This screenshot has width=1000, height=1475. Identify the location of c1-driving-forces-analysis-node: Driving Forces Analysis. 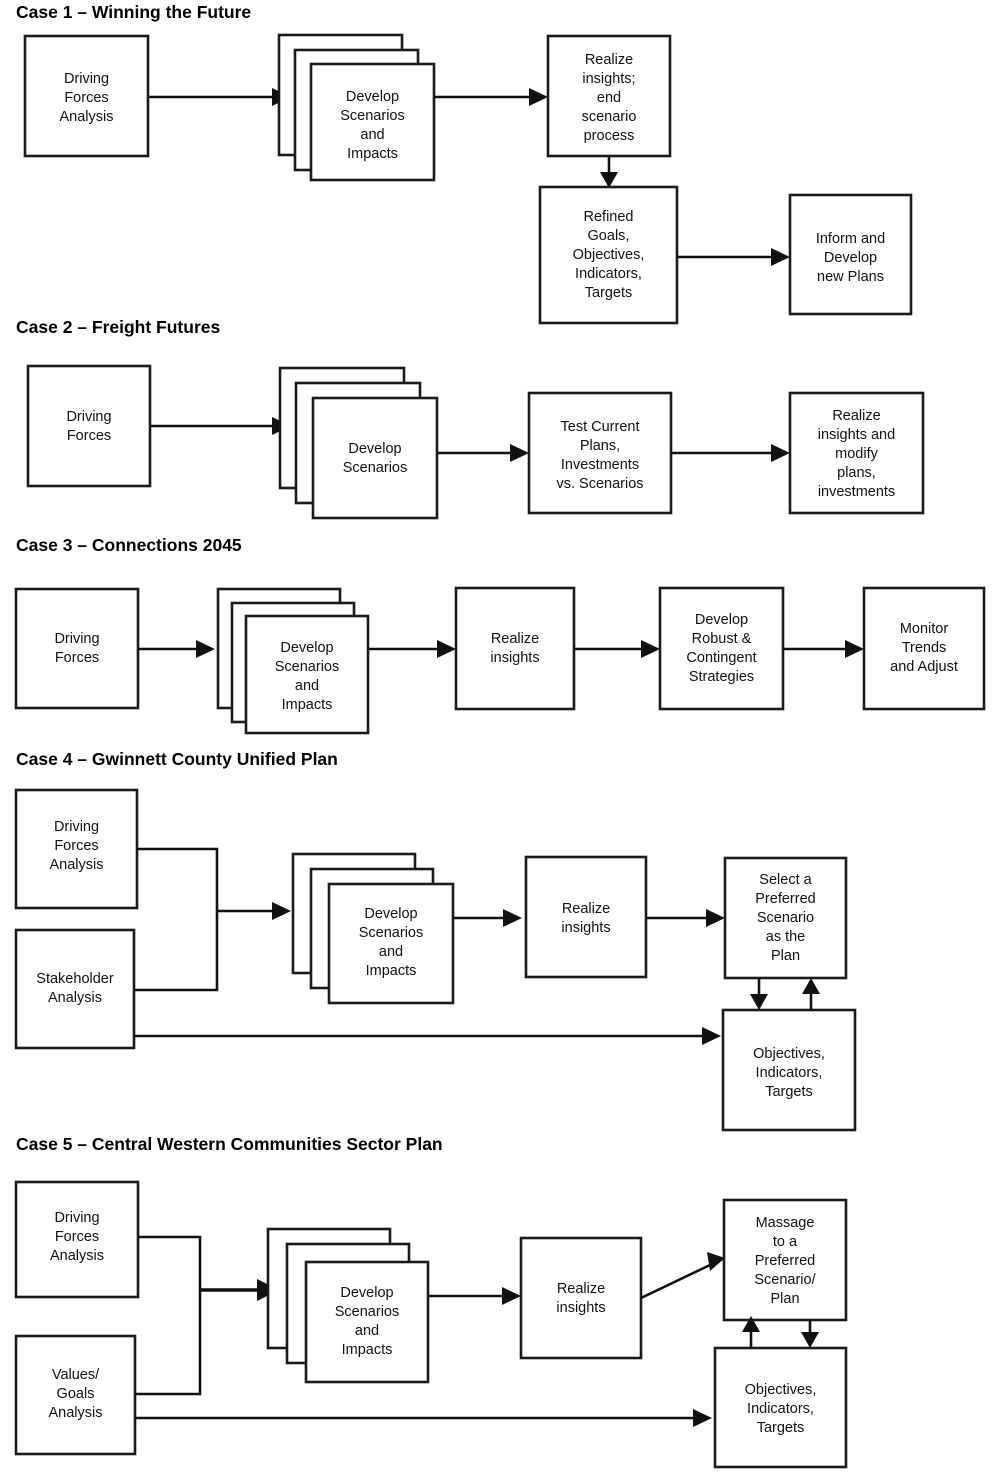
(86, 96).